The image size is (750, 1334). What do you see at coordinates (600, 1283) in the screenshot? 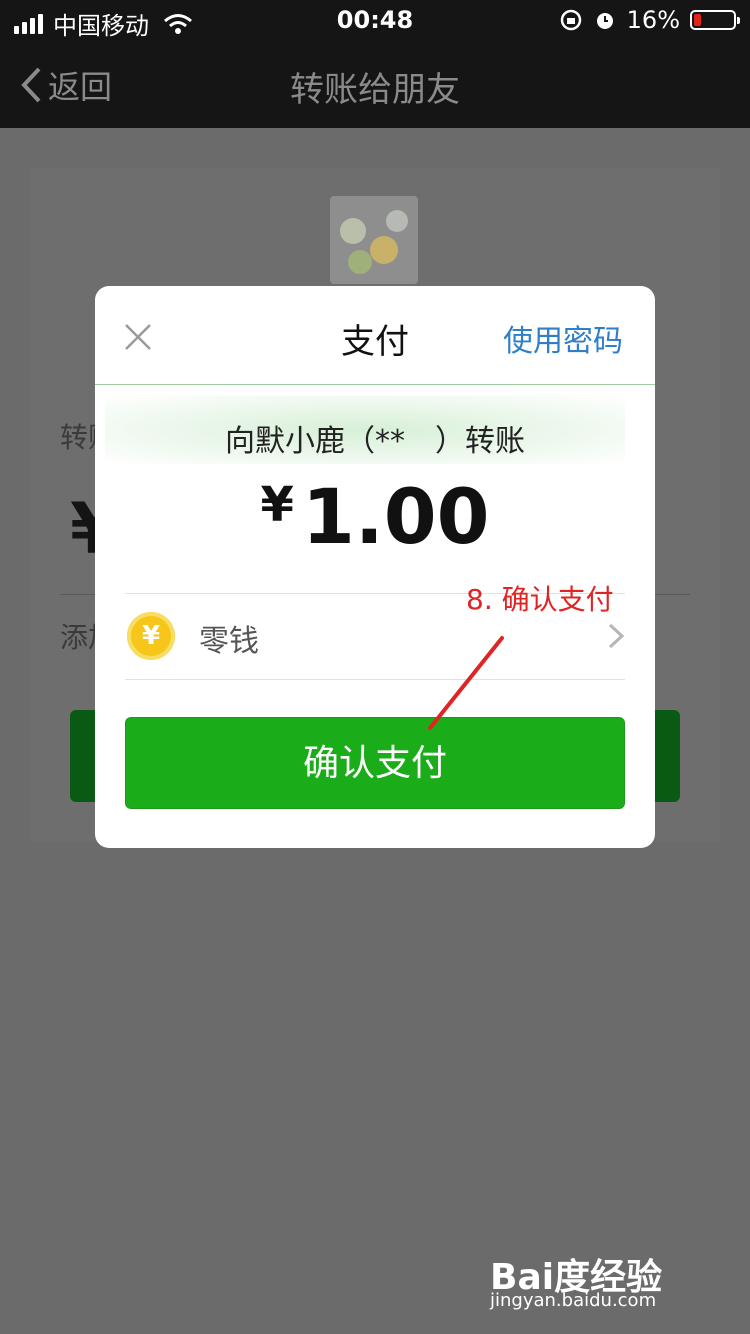
I see `watermark: Bai度经验 jingyan.baidu.com` at bounding box center [600, 1283].